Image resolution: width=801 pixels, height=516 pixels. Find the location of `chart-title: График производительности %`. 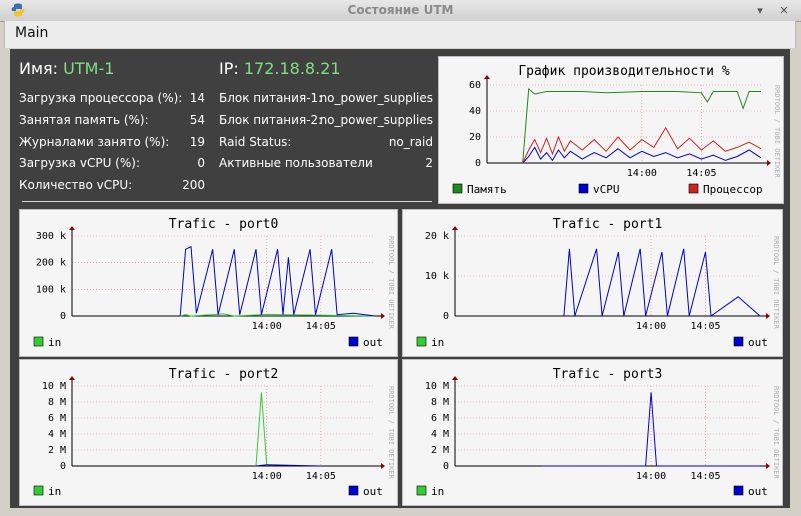

chart-title: График производительности % is located at coordinates (623, 71).